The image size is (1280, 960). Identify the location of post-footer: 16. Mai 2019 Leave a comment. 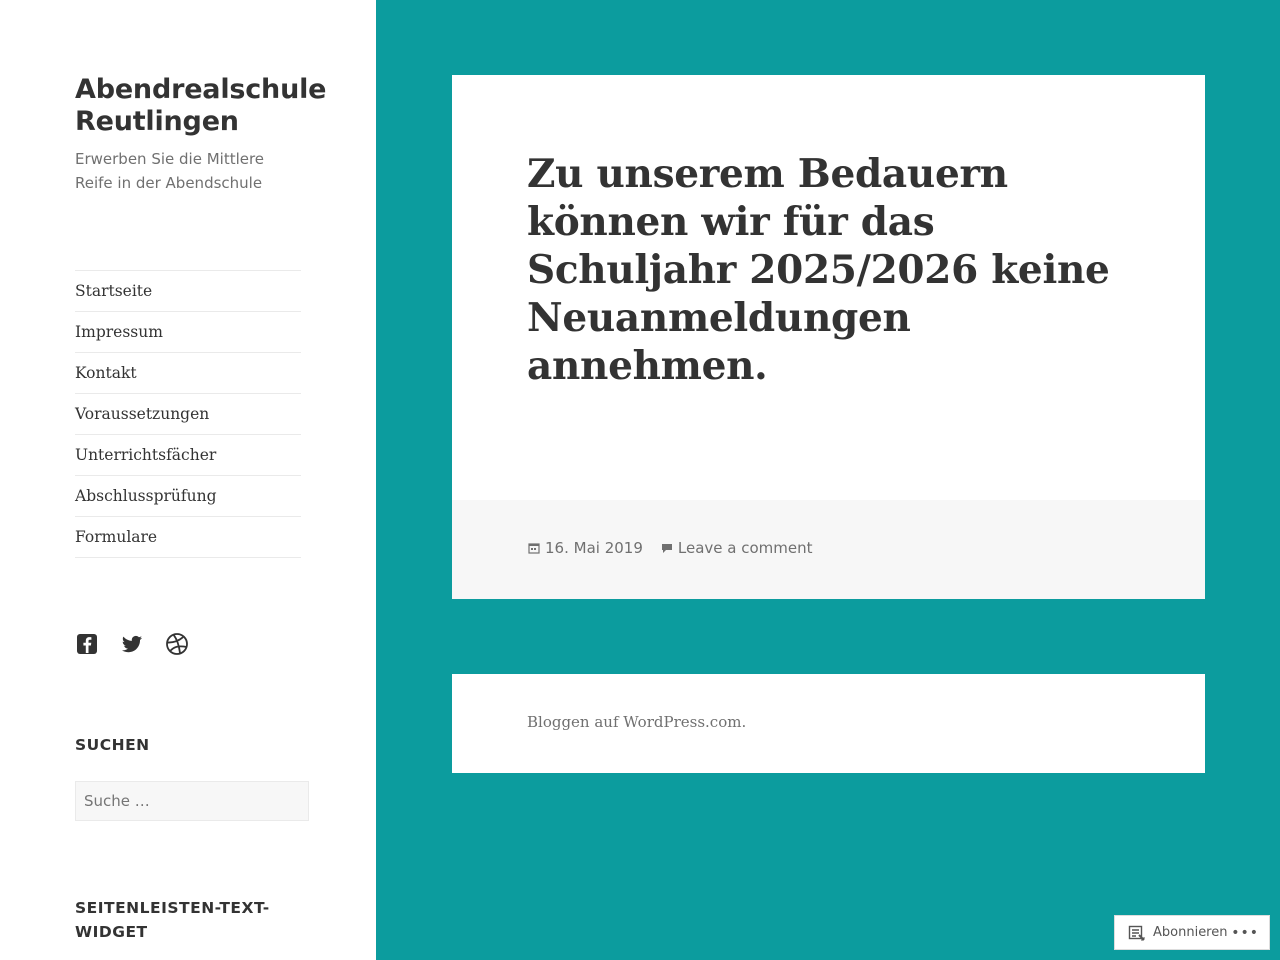
(828, 549).